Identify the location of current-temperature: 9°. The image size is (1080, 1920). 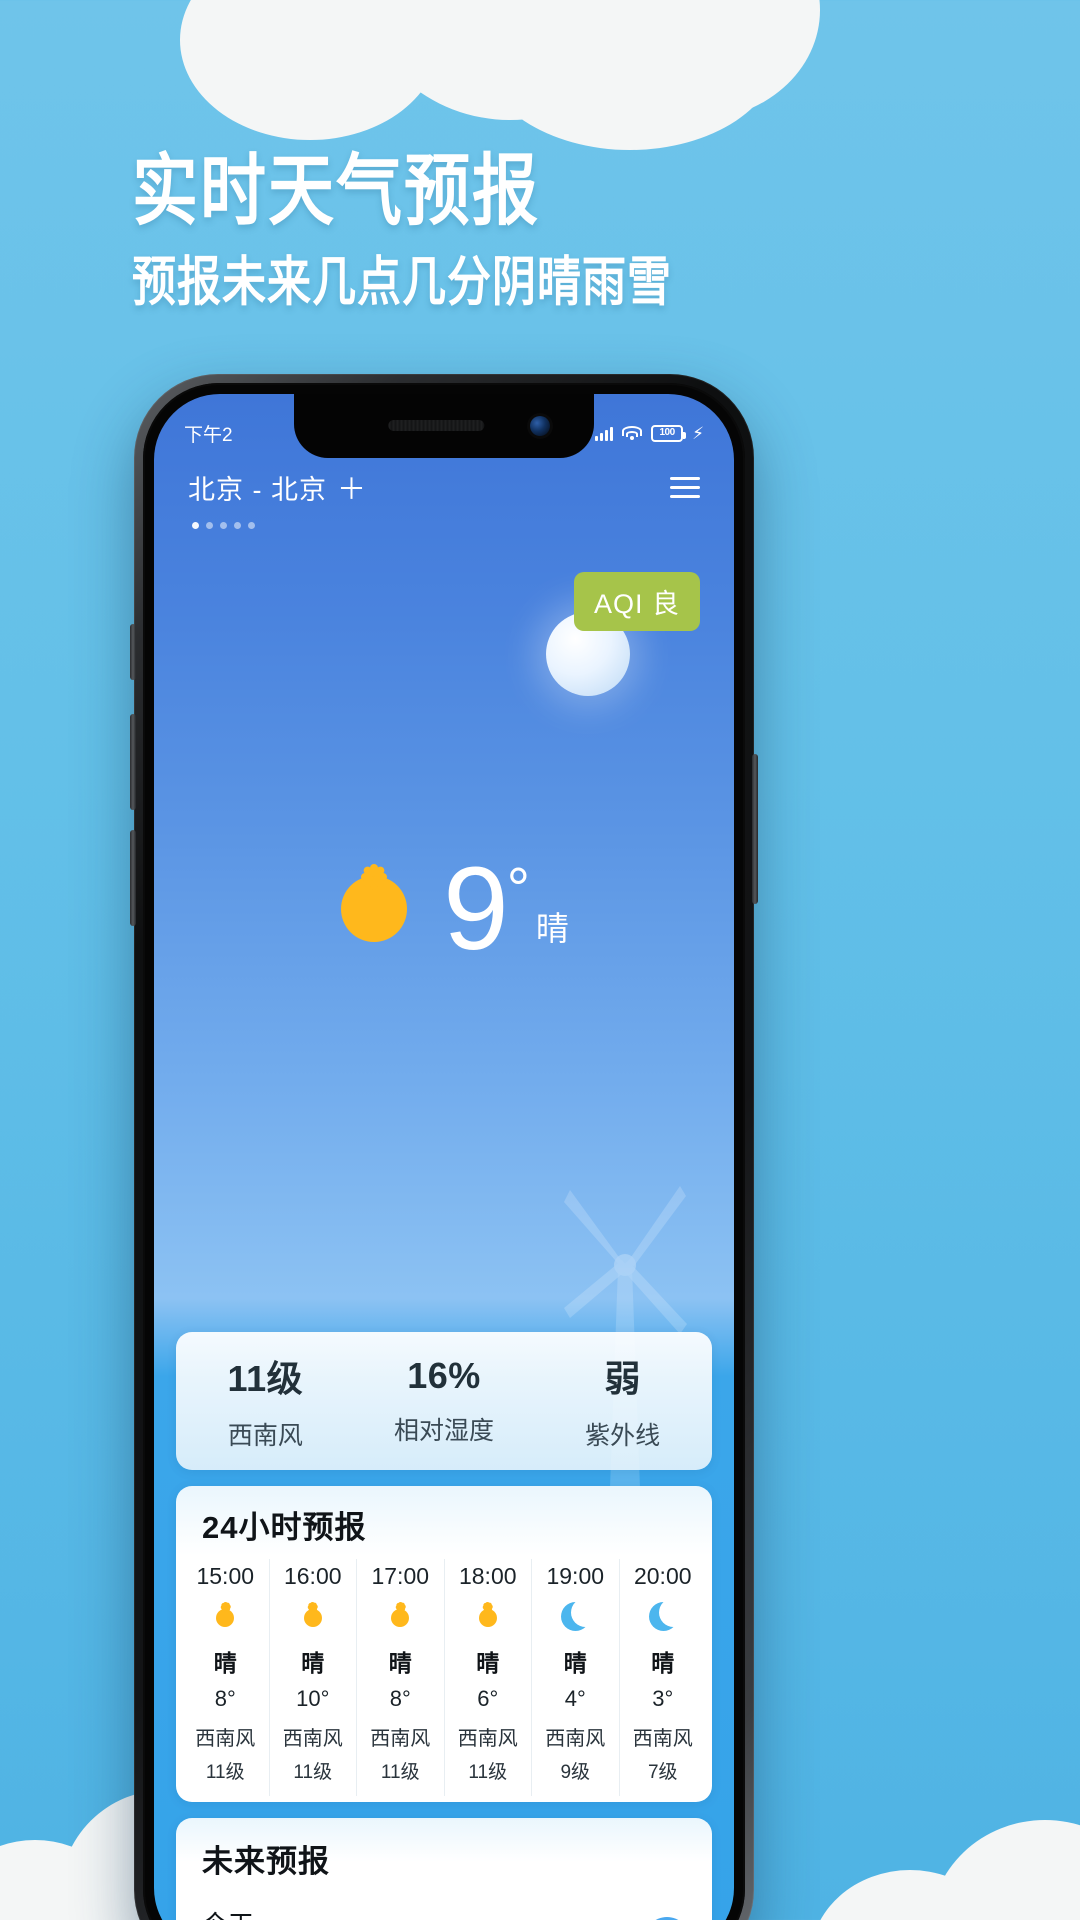
(486, 909).